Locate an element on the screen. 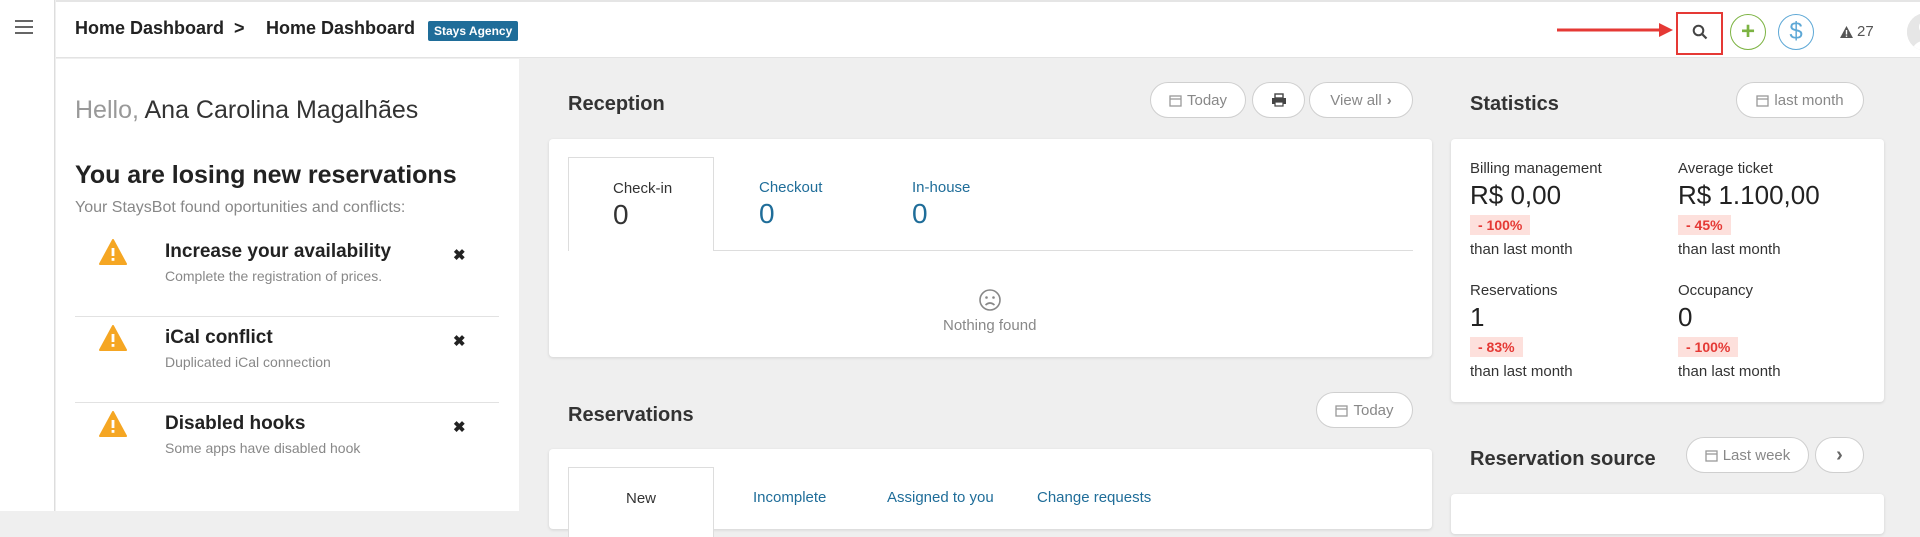 The image size is (1920, 537). print-button is located at coordinates (1278, 100).